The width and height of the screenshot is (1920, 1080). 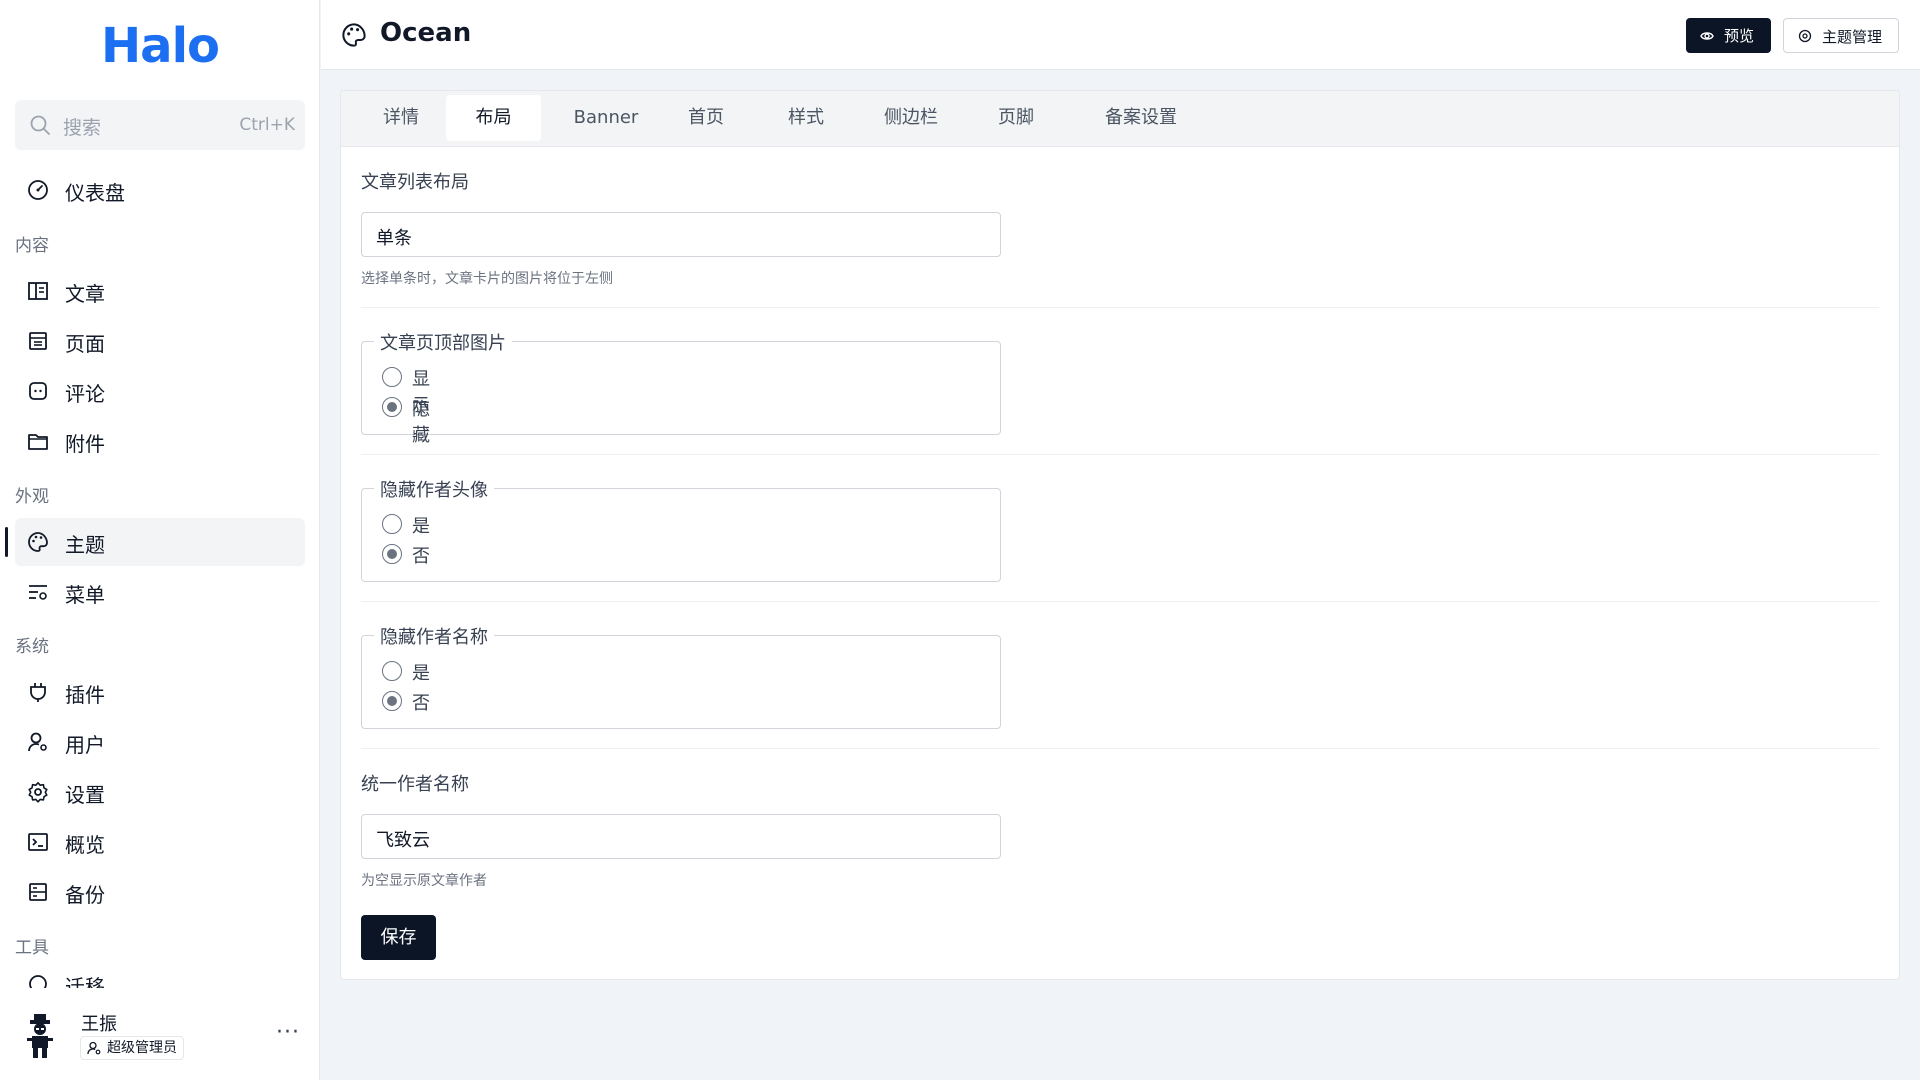 I want to click on hide-author-name-group: 隐藏作者名称 是 否, so click(x=681, y=676).